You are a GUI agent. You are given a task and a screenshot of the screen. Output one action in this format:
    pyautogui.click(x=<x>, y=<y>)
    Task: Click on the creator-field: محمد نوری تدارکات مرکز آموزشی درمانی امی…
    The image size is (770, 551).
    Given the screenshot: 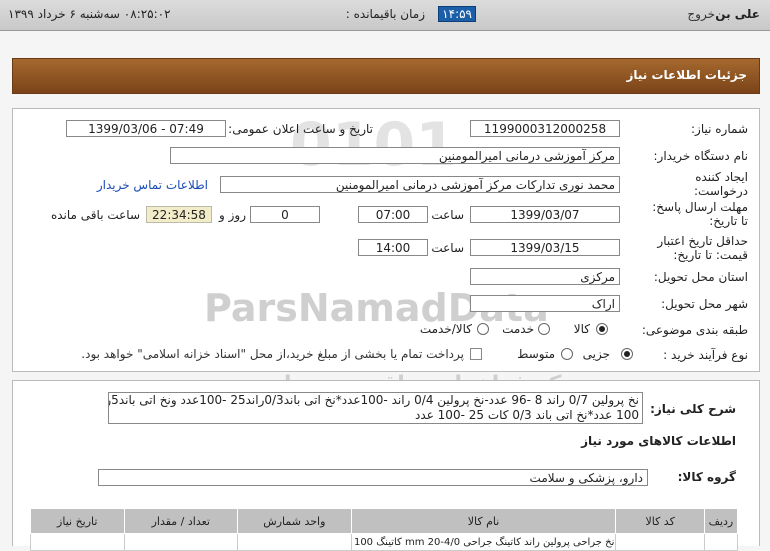 What is the action you would take?
    pyautogui.click(x=420, y=184)
    